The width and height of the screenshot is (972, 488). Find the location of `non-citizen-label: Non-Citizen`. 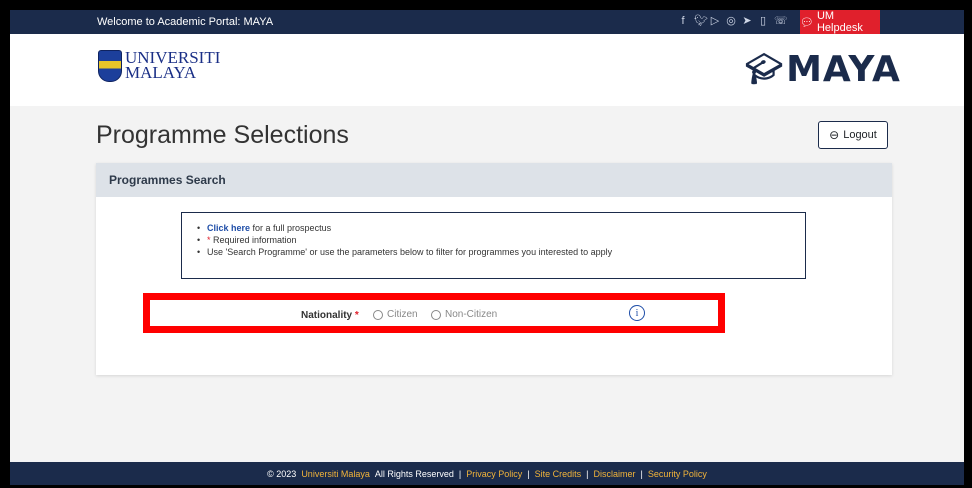

non-citizen-label: Non-Citizen is located at coordinates (471, 314).